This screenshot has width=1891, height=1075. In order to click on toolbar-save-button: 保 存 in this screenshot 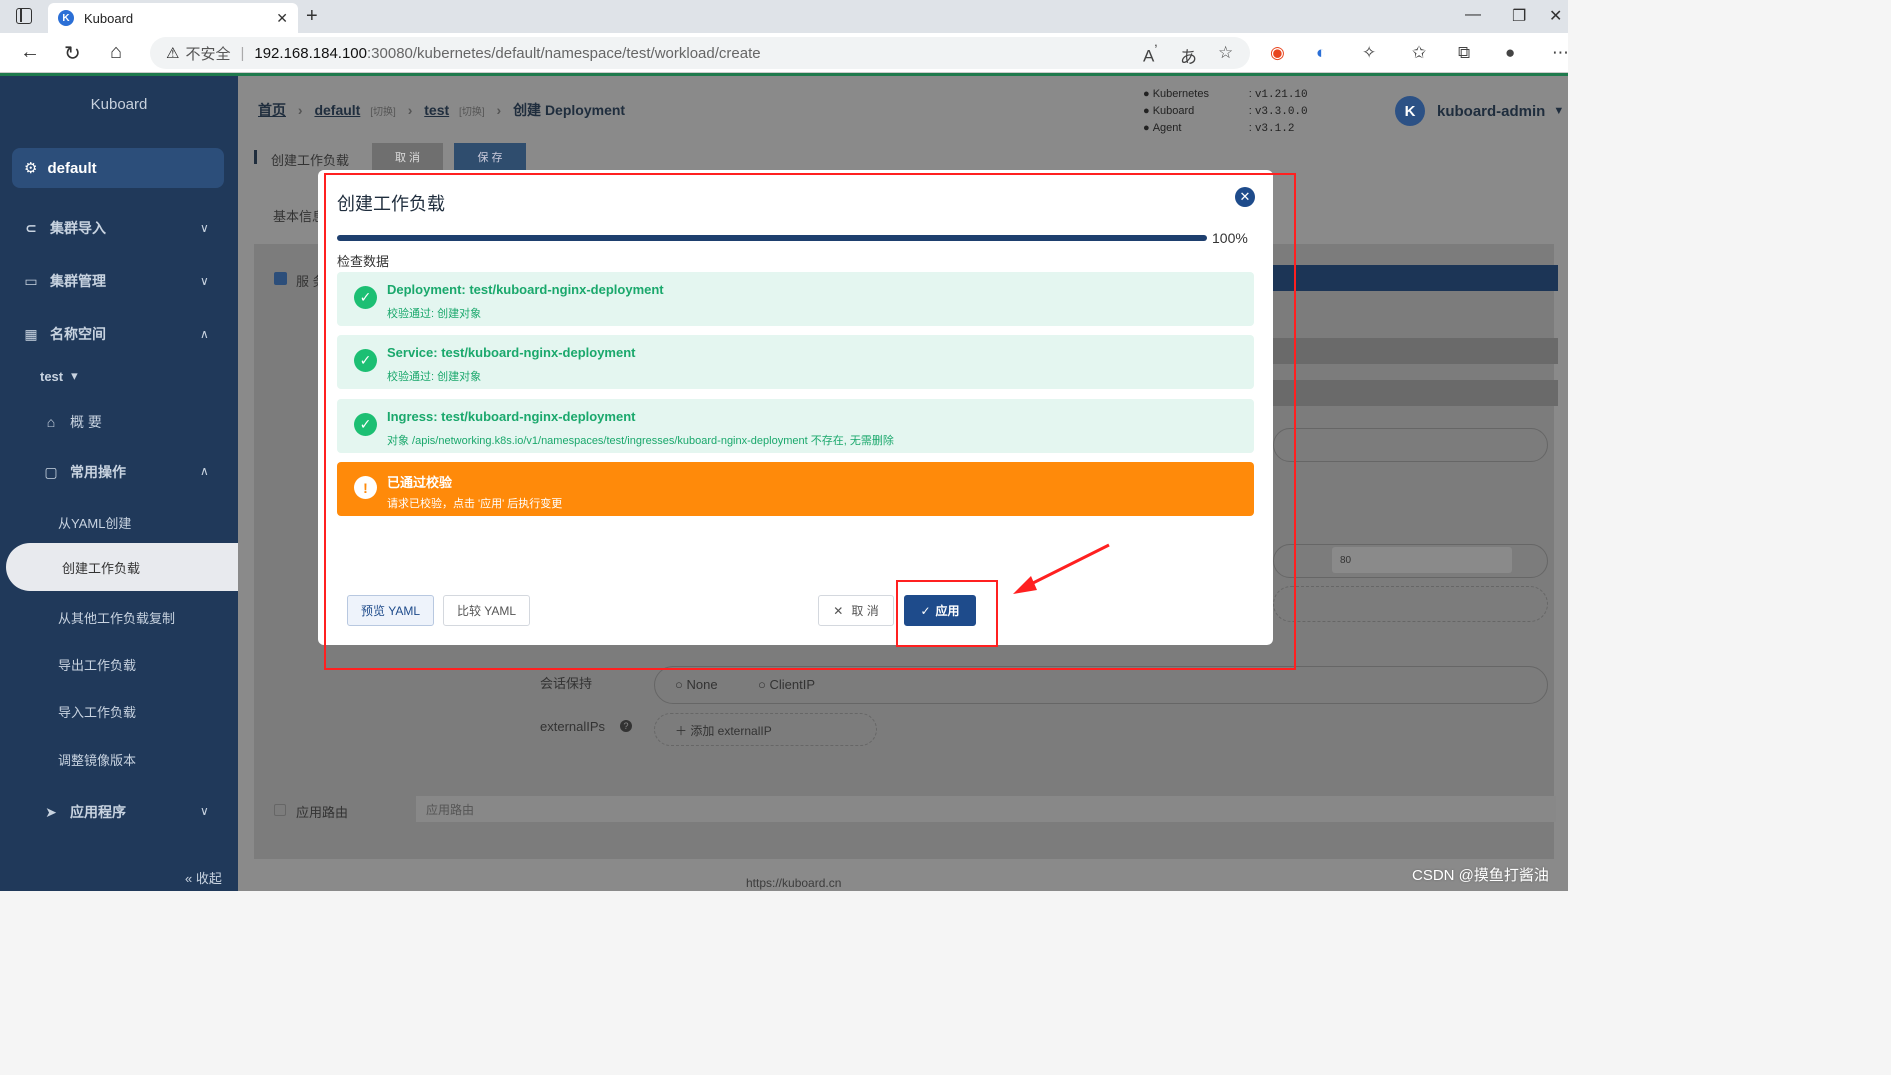, I will do `click(490, 157)`.